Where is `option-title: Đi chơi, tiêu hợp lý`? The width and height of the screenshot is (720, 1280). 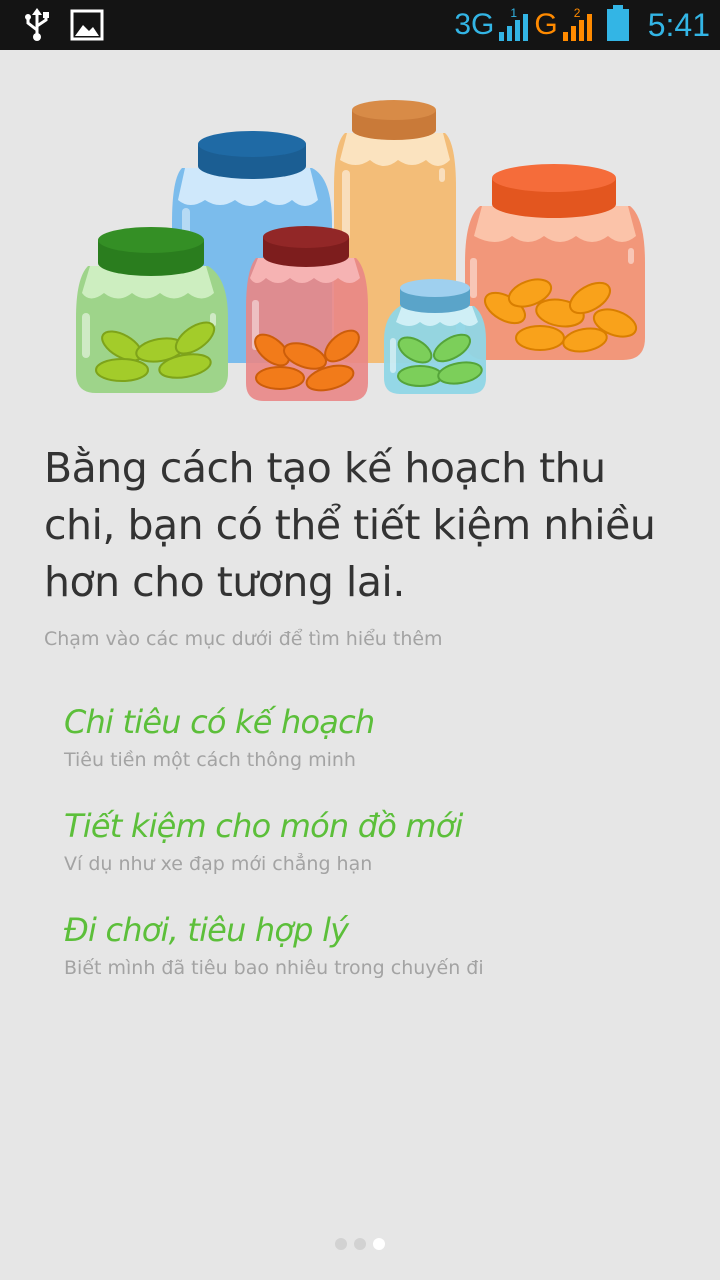 option-title: Đi chơi, tiêu hợp lý is located at coordinates (206, 930).